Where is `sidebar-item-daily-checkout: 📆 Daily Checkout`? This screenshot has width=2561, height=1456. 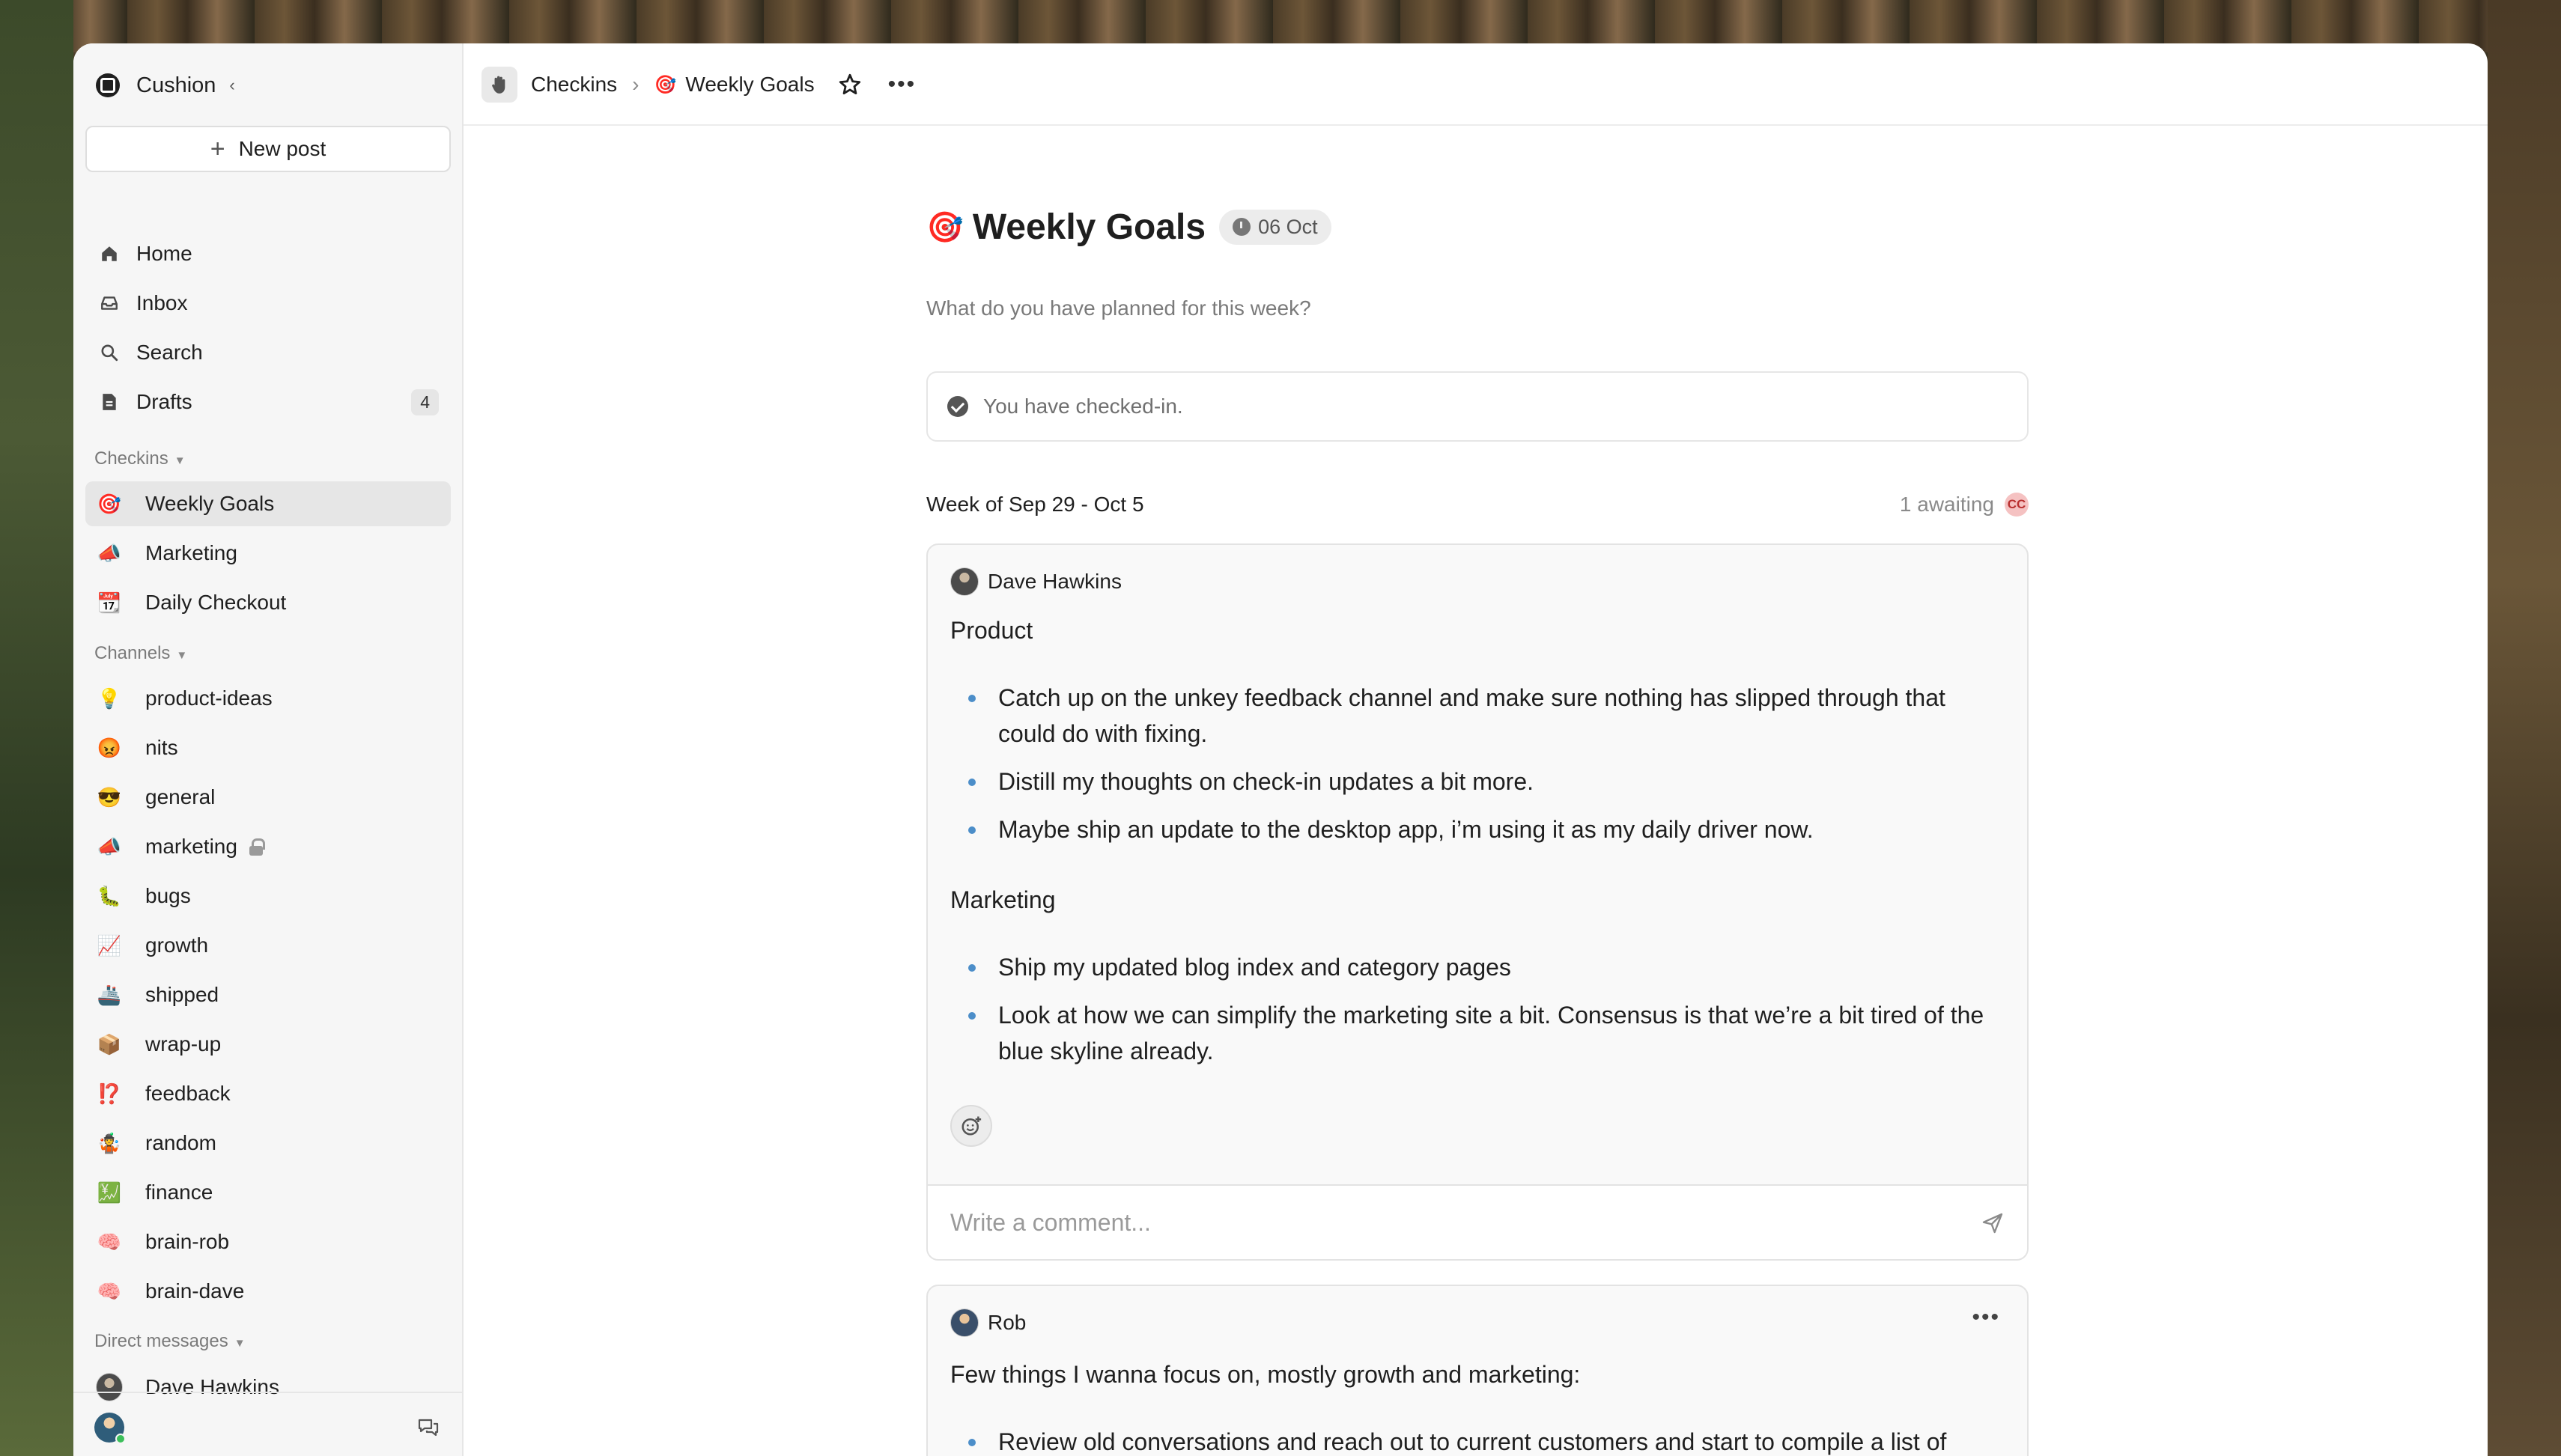
sidebar-item-daily-checkout: 📆 Daily Checkout is located at coordinates (268, 602).